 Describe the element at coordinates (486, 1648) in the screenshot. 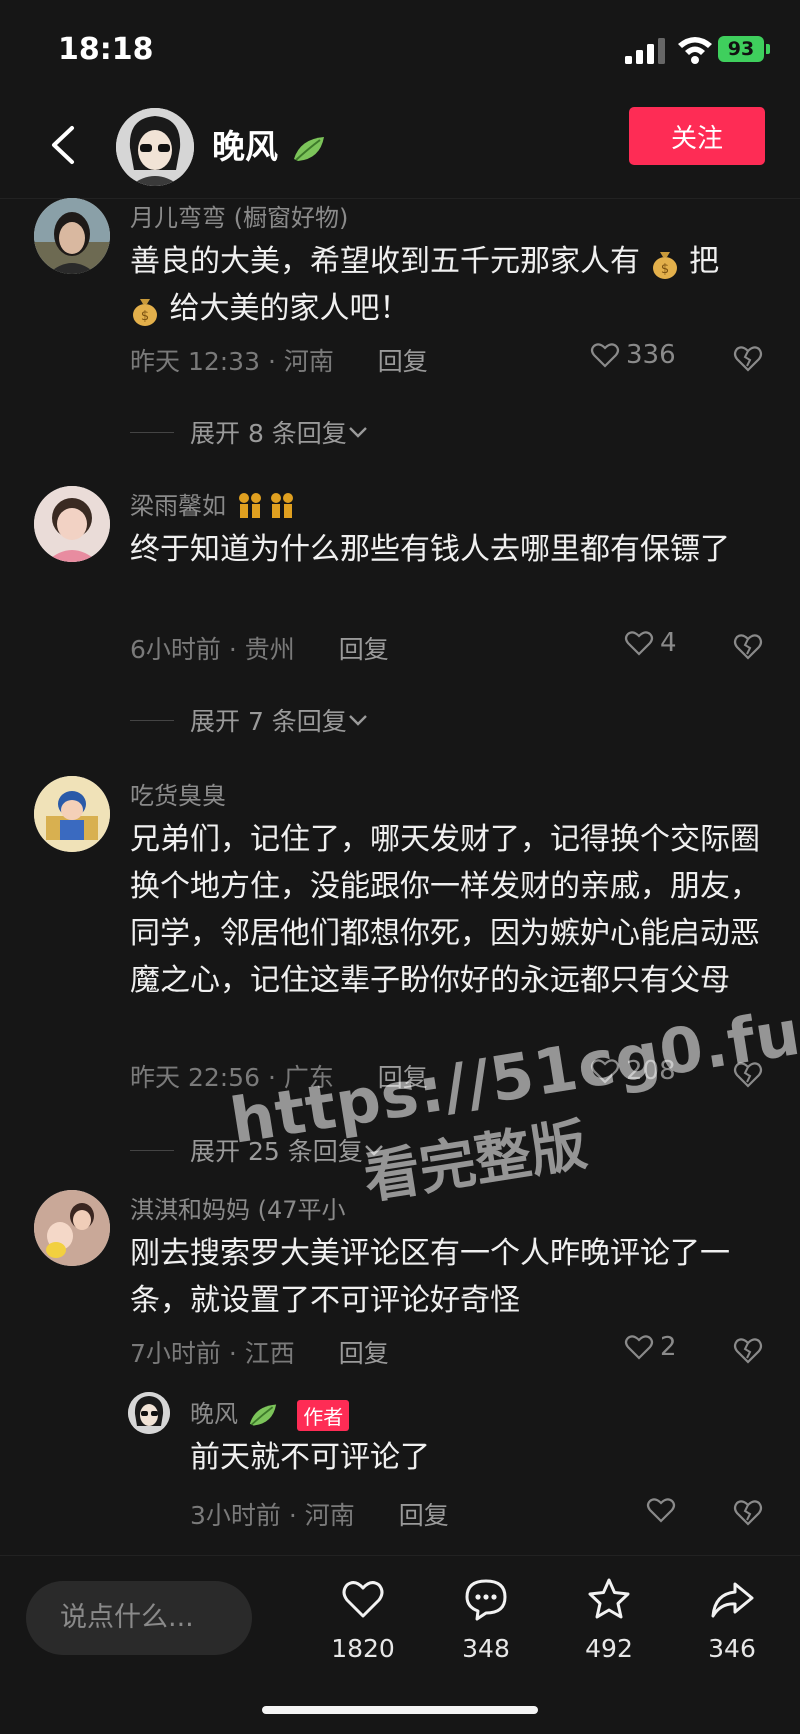

I see `comment-total: 348` at that location.